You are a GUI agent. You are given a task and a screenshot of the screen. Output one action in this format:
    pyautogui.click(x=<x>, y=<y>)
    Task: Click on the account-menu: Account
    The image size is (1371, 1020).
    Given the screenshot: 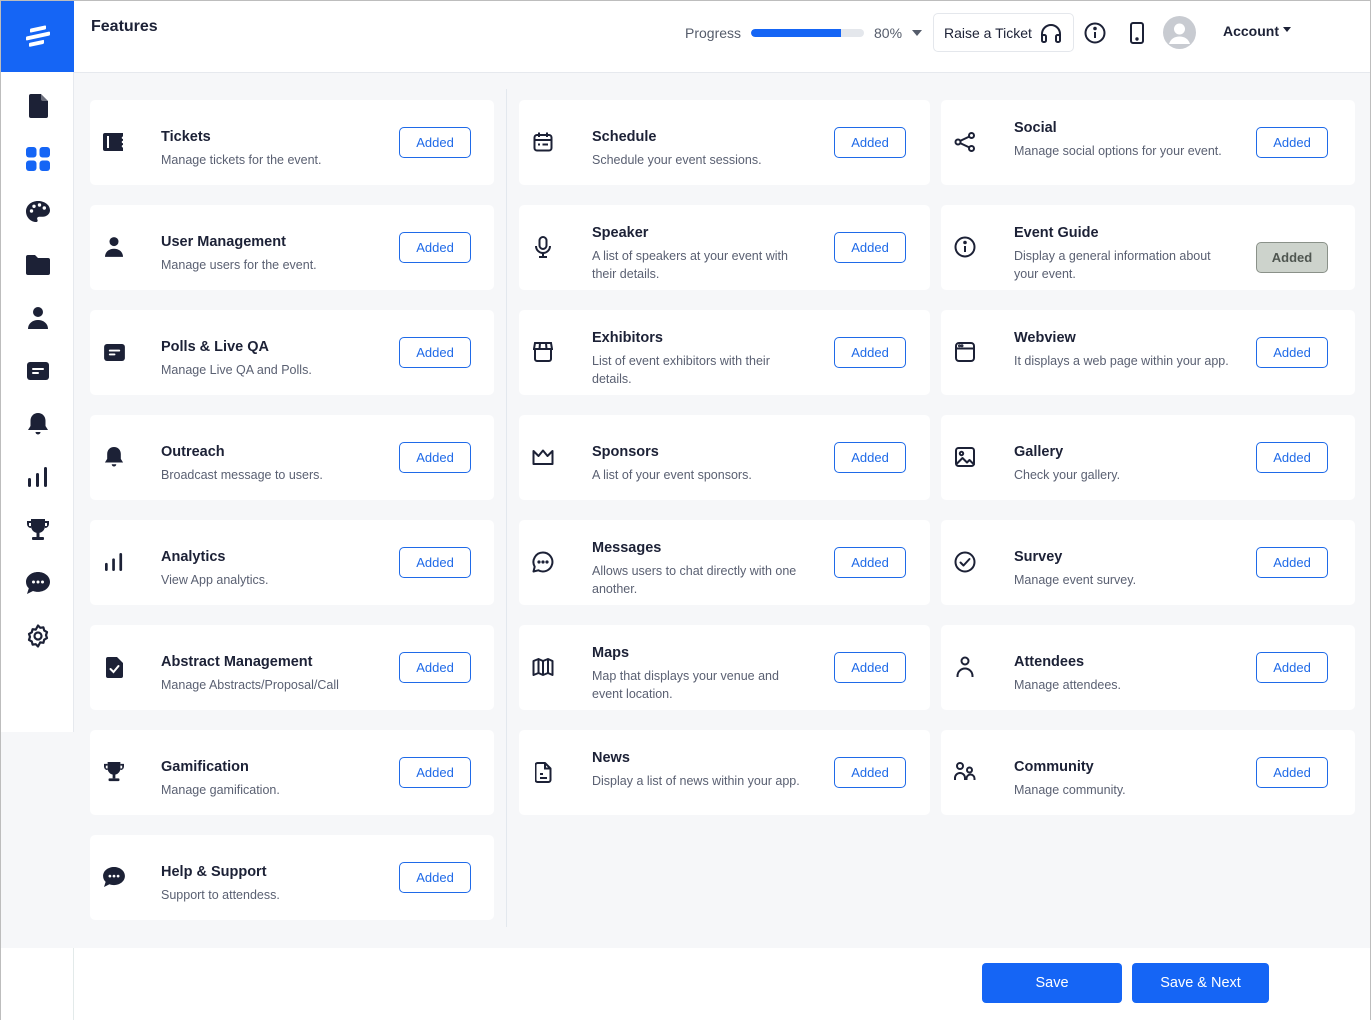 What is the action you would take?
    pyautogui.click(x=1257, y=31)
    